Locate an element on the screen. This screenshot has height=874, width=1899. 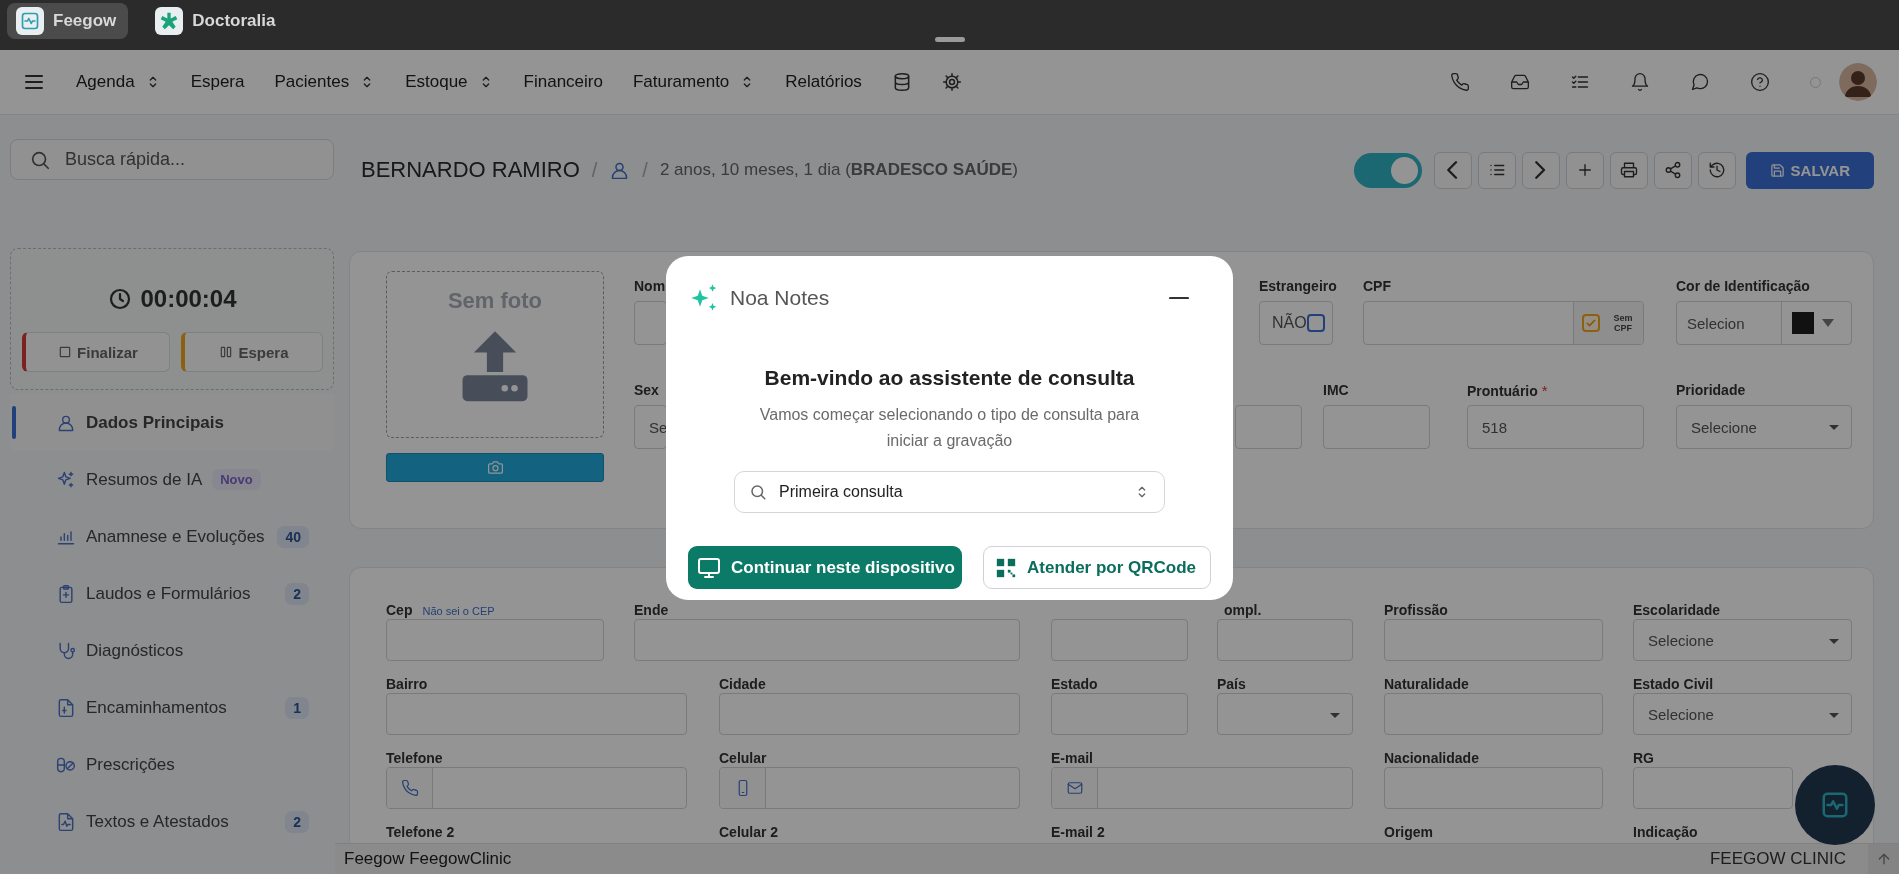
field-label: Bairro is located at coordinates (407, 684).